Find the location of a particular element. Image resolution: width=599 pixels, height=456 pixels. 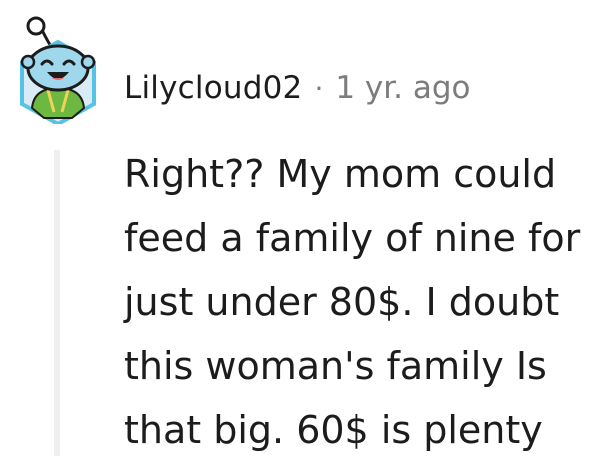

comment-line: just under 80$. I doubt is located at coordinates (342, 302).